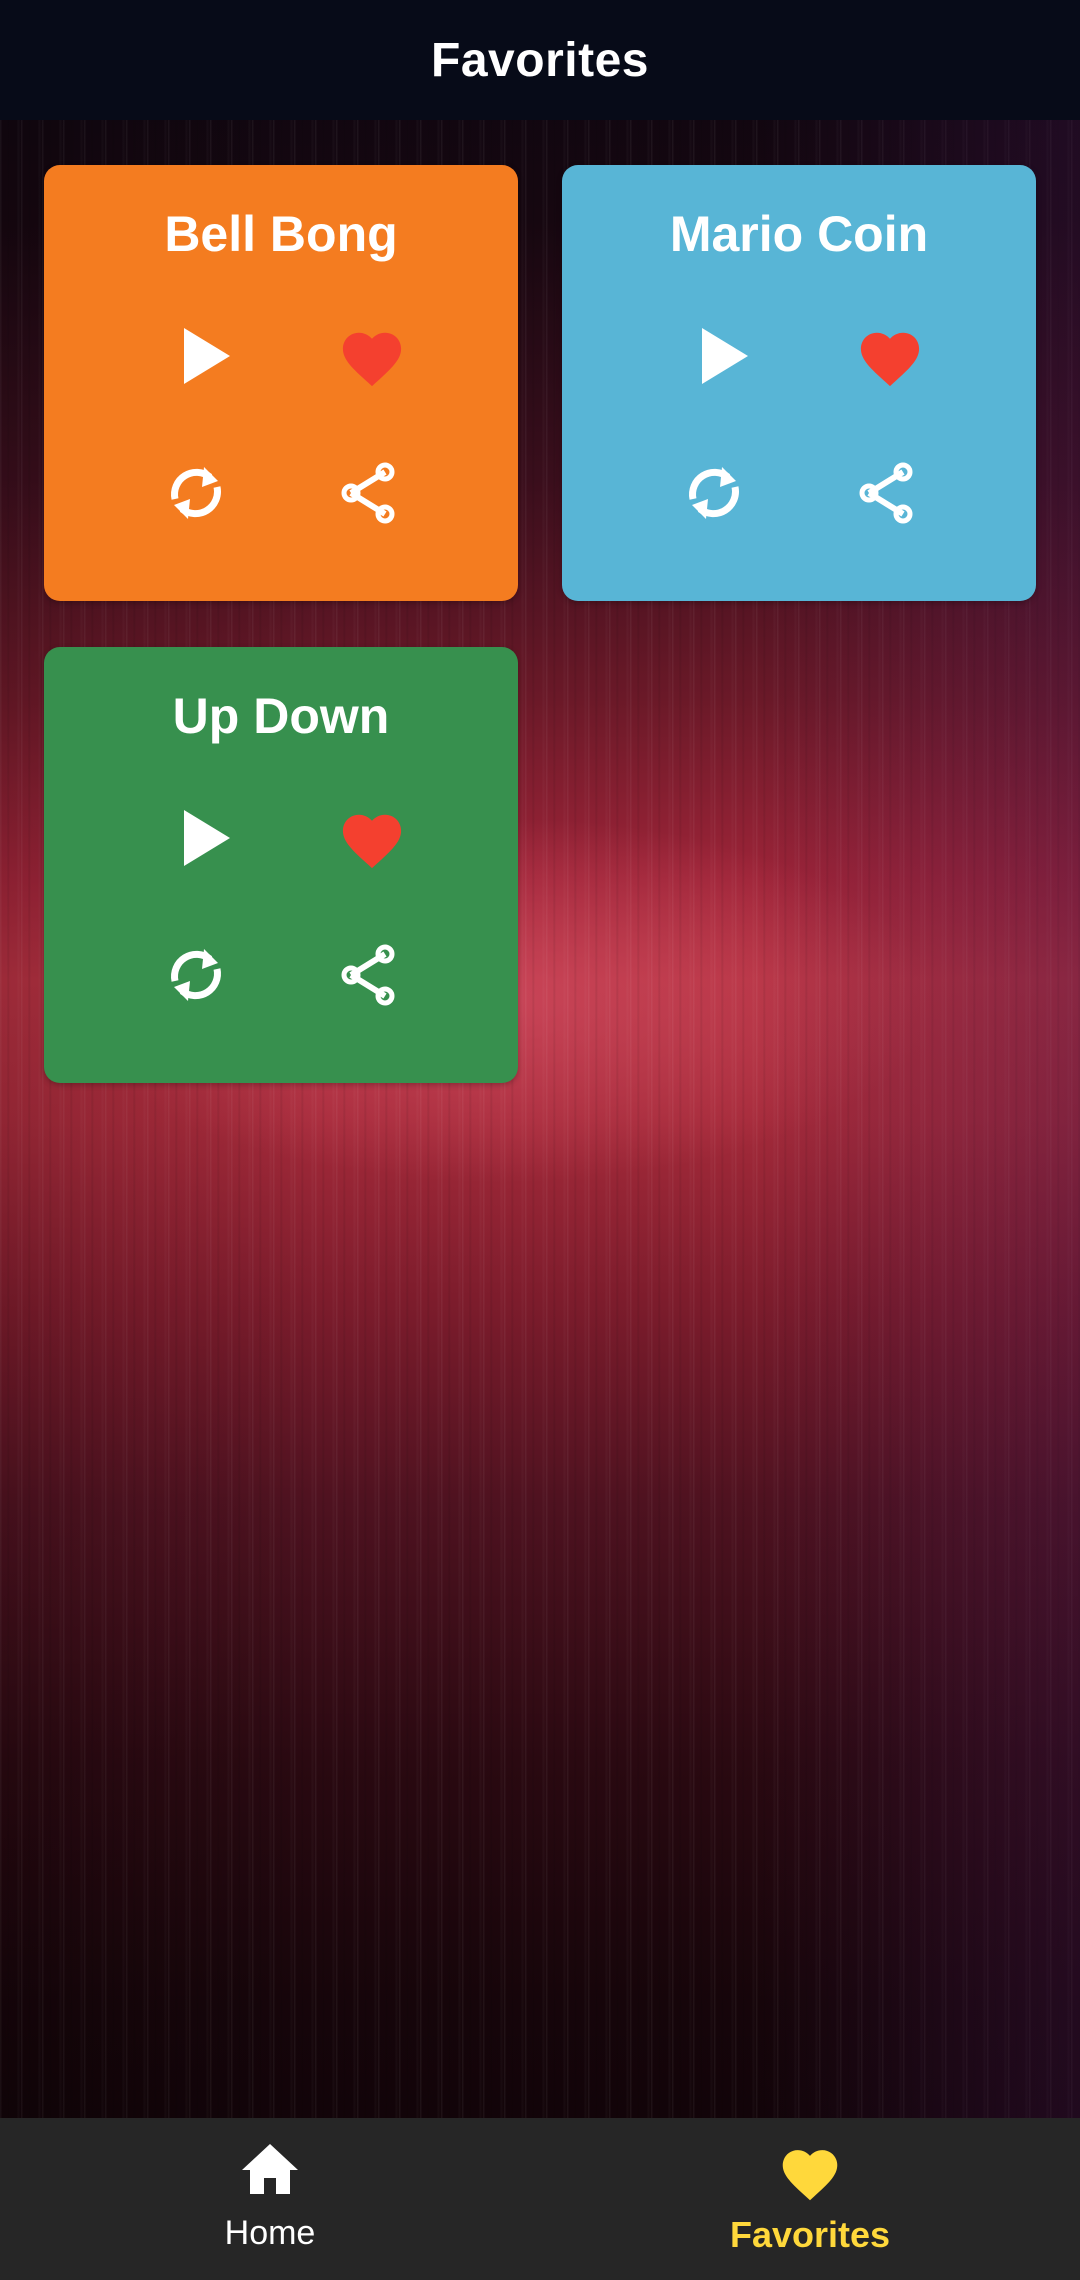 The height and width of the screenshot is (2280, 1080). Describe the element at coordinates (270, 2169) in the screenshot. I see `home-icon` at that location.